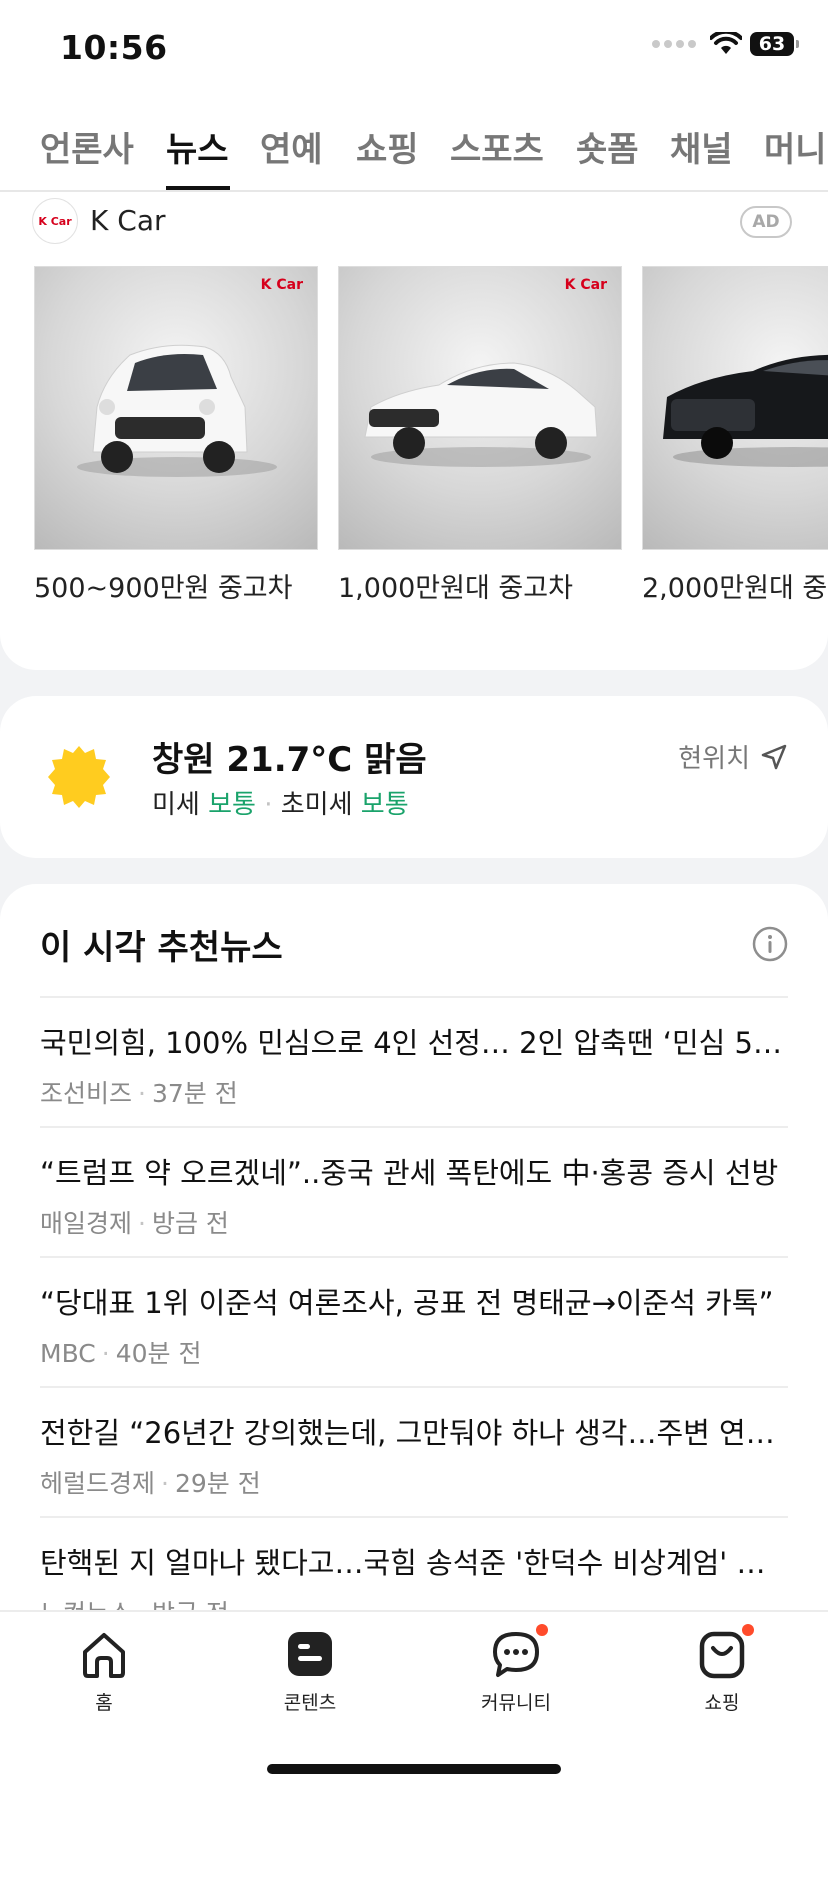  What do you see at coordinates (86, 1223) in the screenshot?
I see `news-source: 매일경제` at bounding box center [86, 1223].